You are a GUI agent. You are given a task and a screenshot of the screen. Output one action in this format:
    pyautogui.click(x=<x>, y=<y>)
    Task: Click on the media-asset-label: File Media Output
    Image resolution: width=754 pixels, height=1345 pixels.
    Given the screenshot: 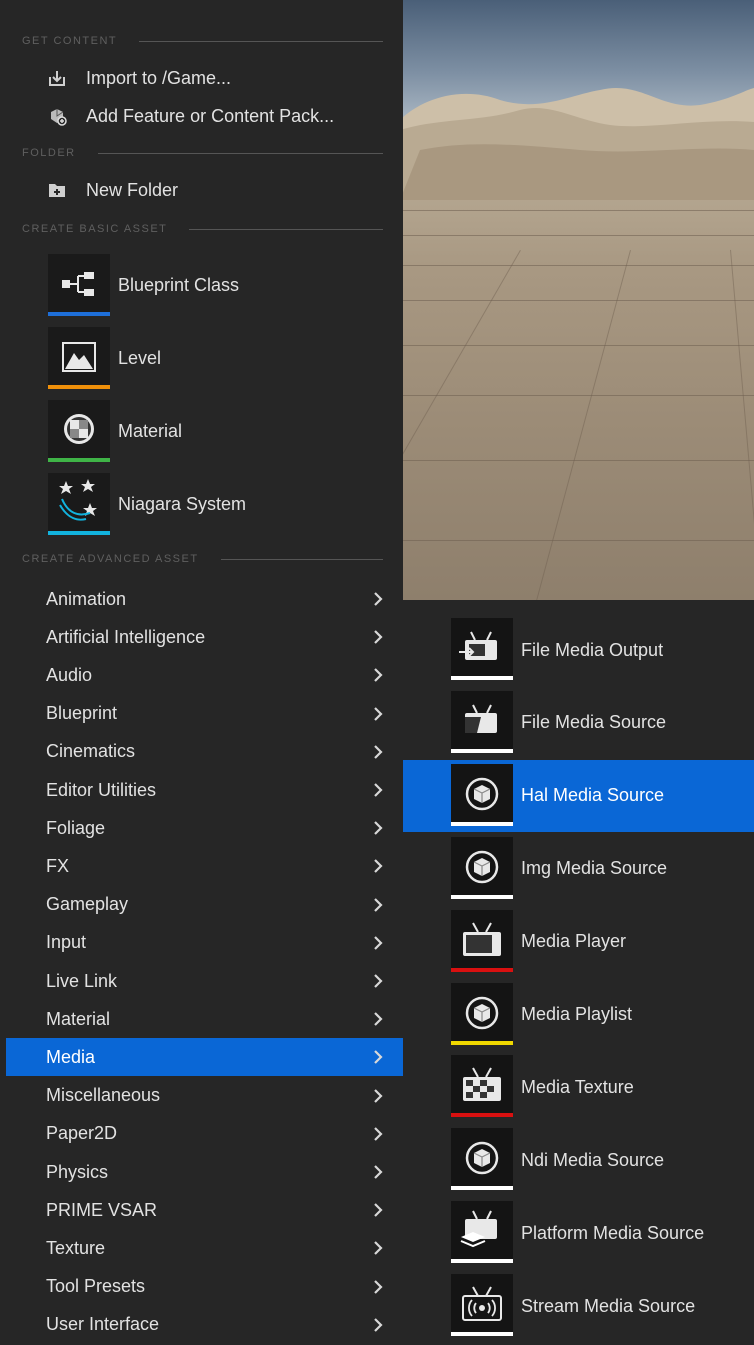 What is the action you would take?
    pyautogui.click(x=592, y=649)
    